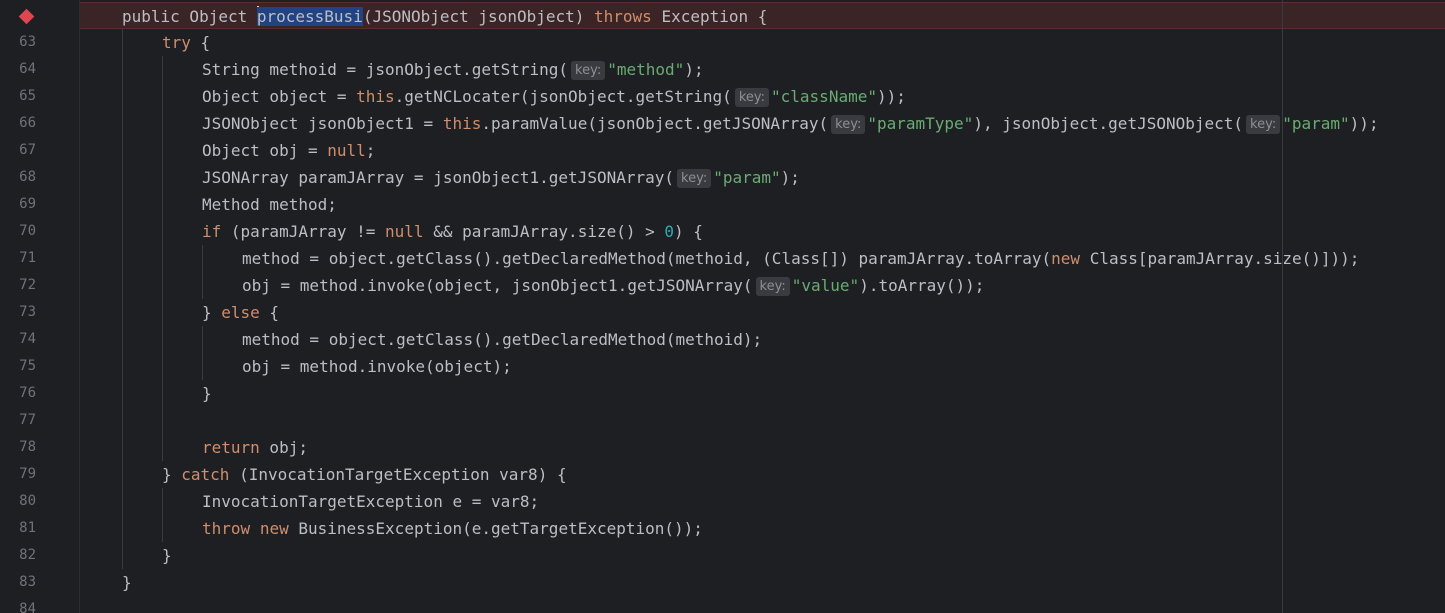 This screenshot has height=613, width=1445. I want to click on code-line: 76}, so click(722, 393).